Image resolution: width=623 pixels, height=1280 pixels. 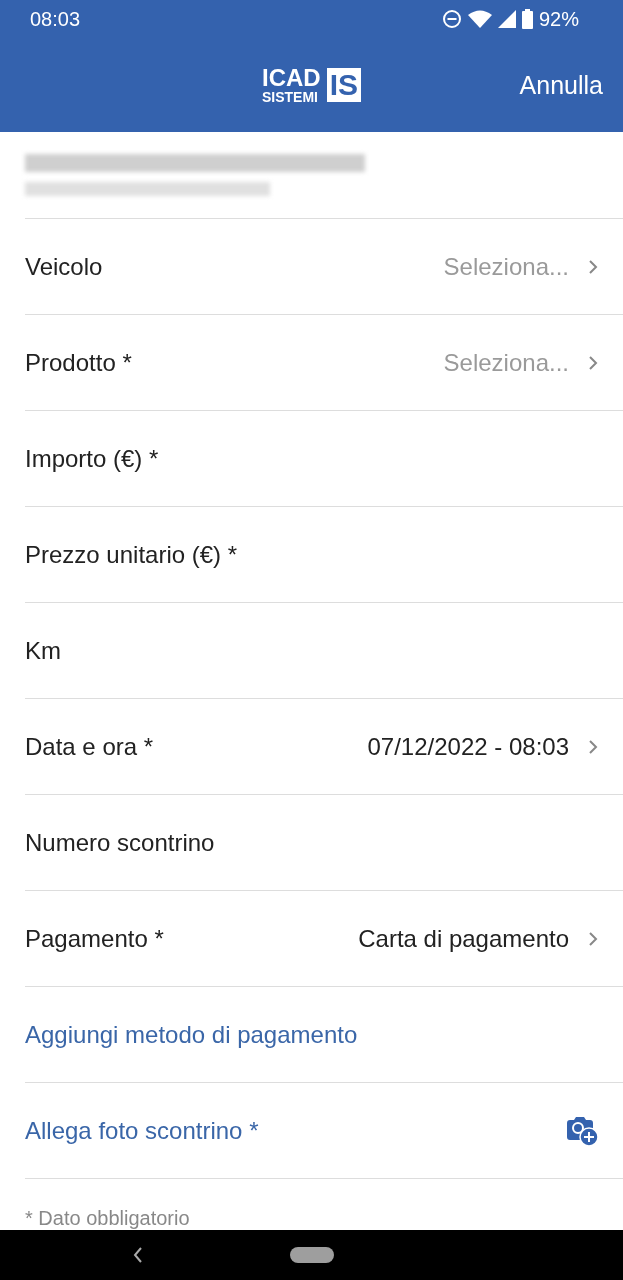 What do you see at coordinates (479, 19) in the screenshot?
I see `wifi-icon` at bounding box center [479, 19].